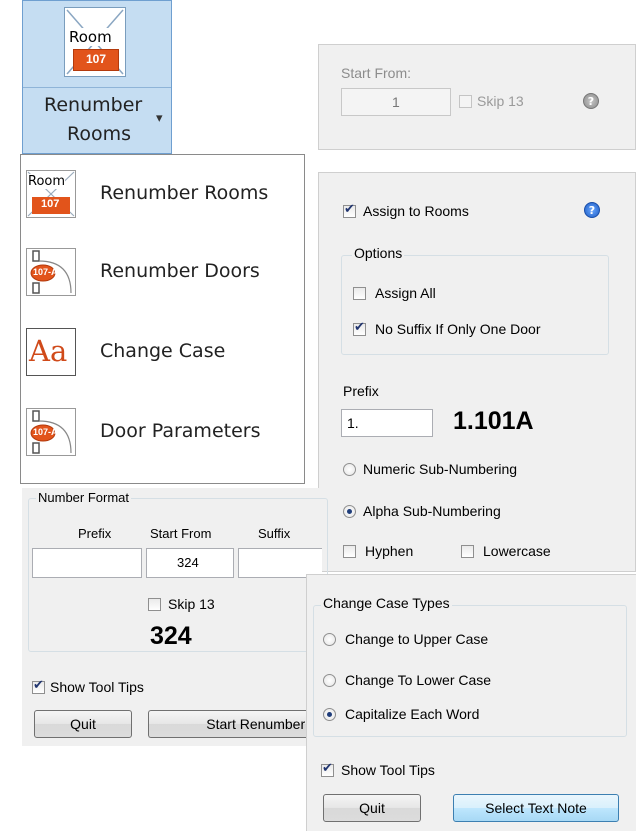 The height and width of the screenshot is (831, 636). Describe the element at coordinates (233, 724) in the screenshot. I see `start-renumbering-button: Start Renumberin` at that location.